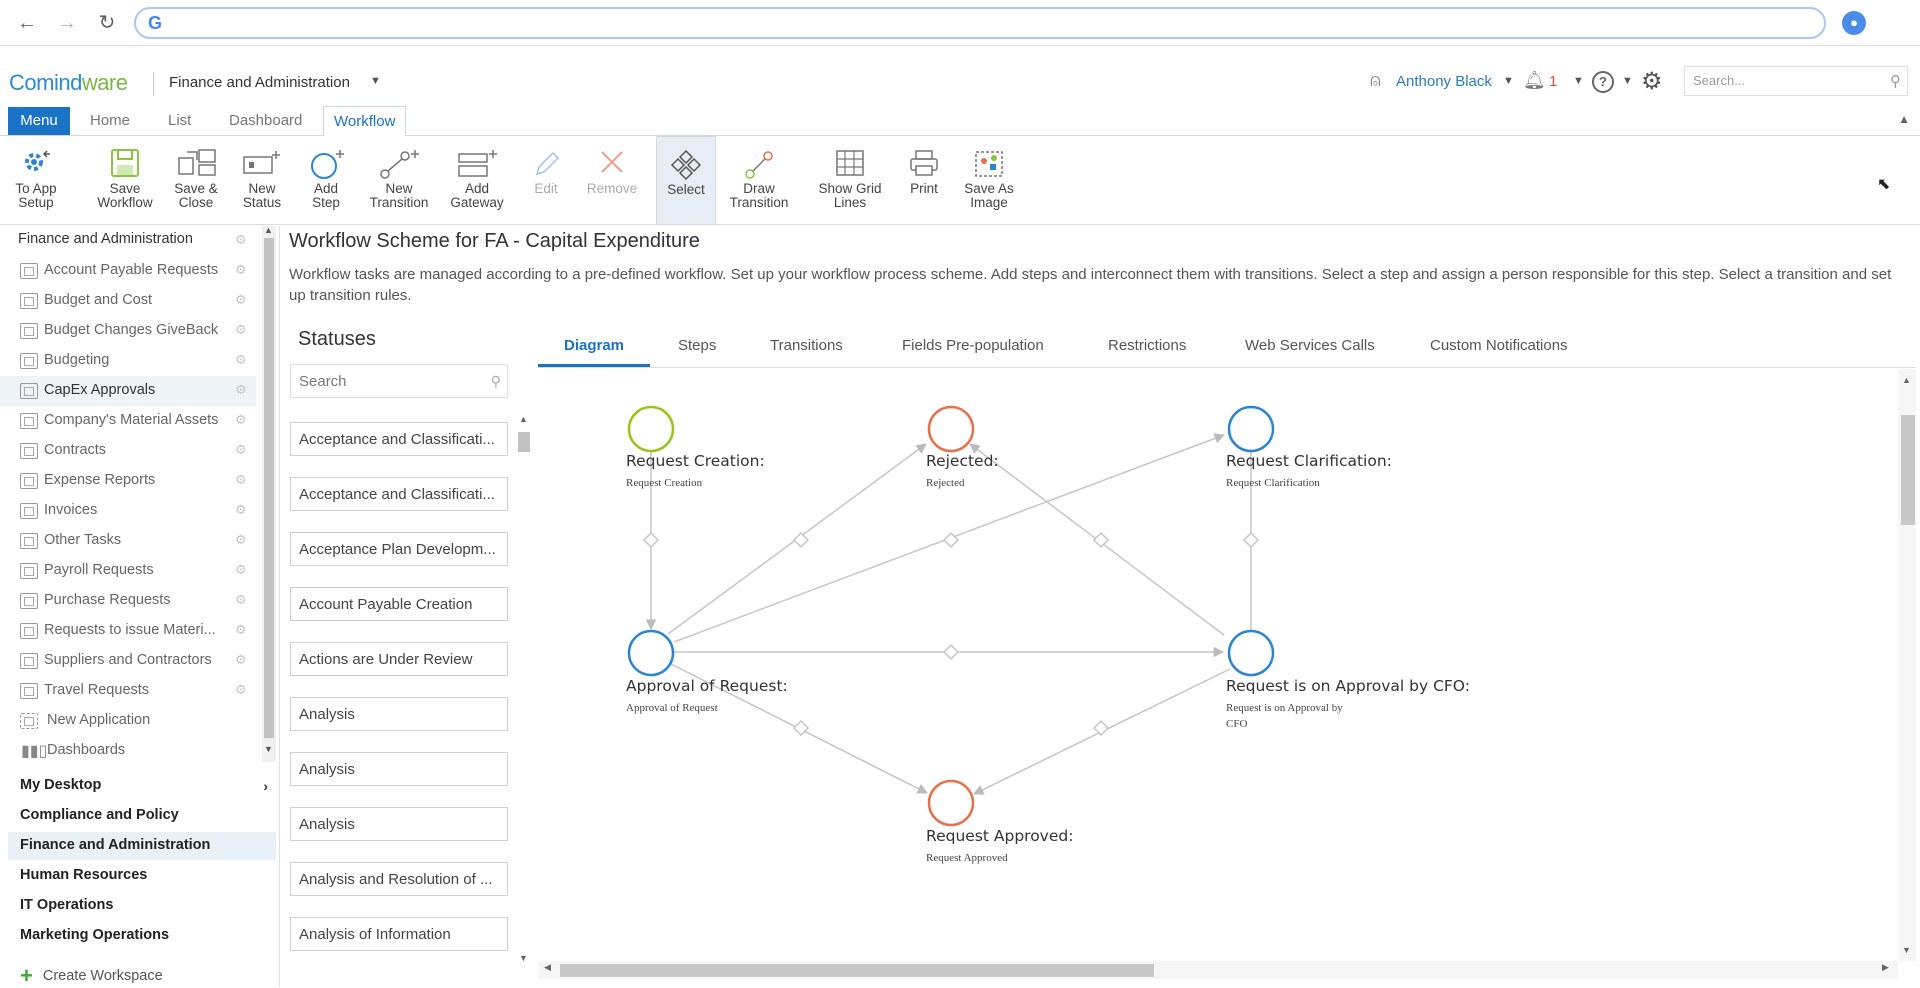 Image resolution: width=1920 pixels, height=988 pixels. I want to click on add-step-button: Add Step, so click(326, 180).